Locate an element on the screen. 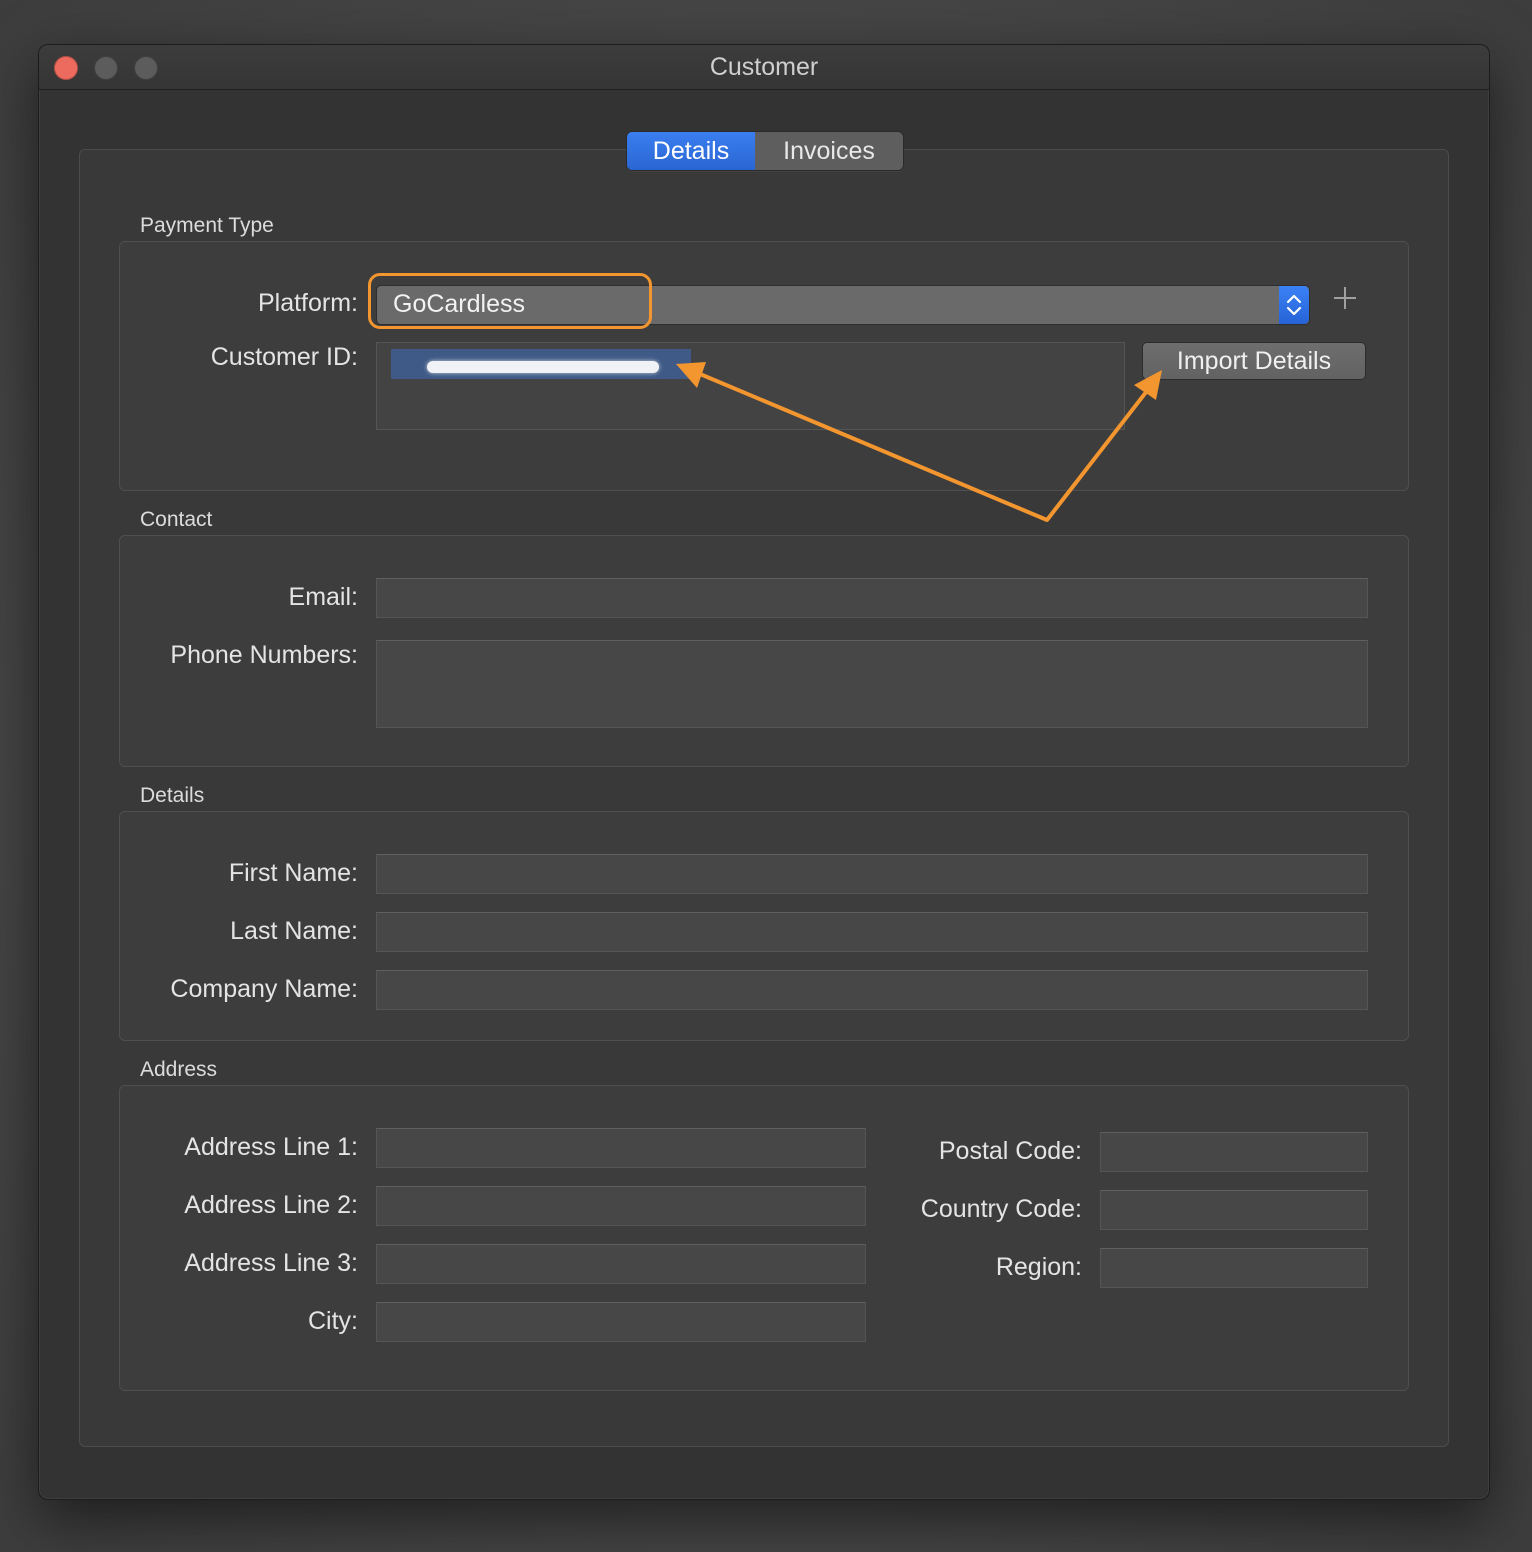  title-bar: Customer is located at coordinates (764, 67).